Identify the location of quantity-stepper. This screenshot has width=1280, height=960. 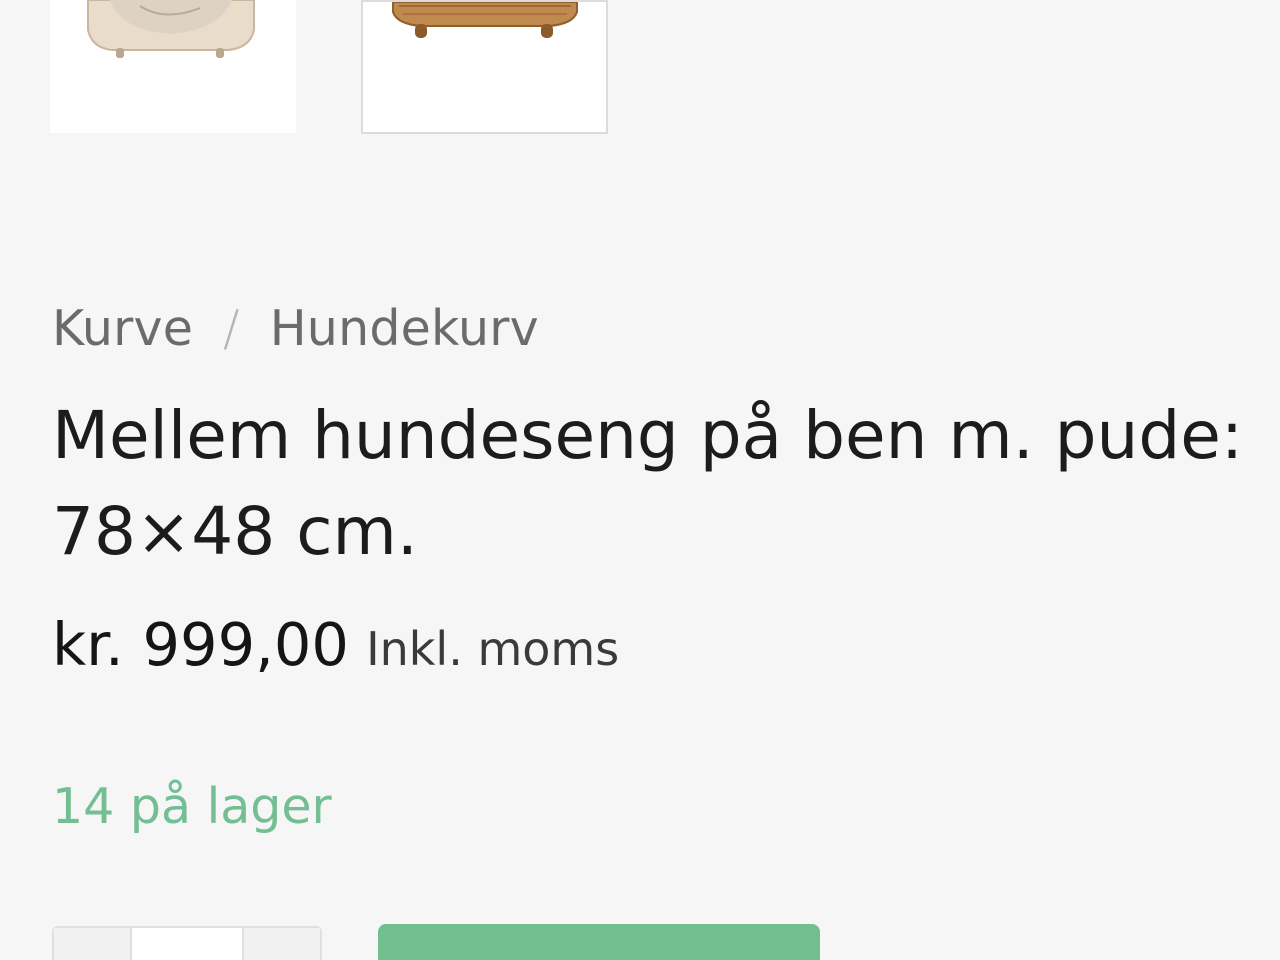
(187, 943).